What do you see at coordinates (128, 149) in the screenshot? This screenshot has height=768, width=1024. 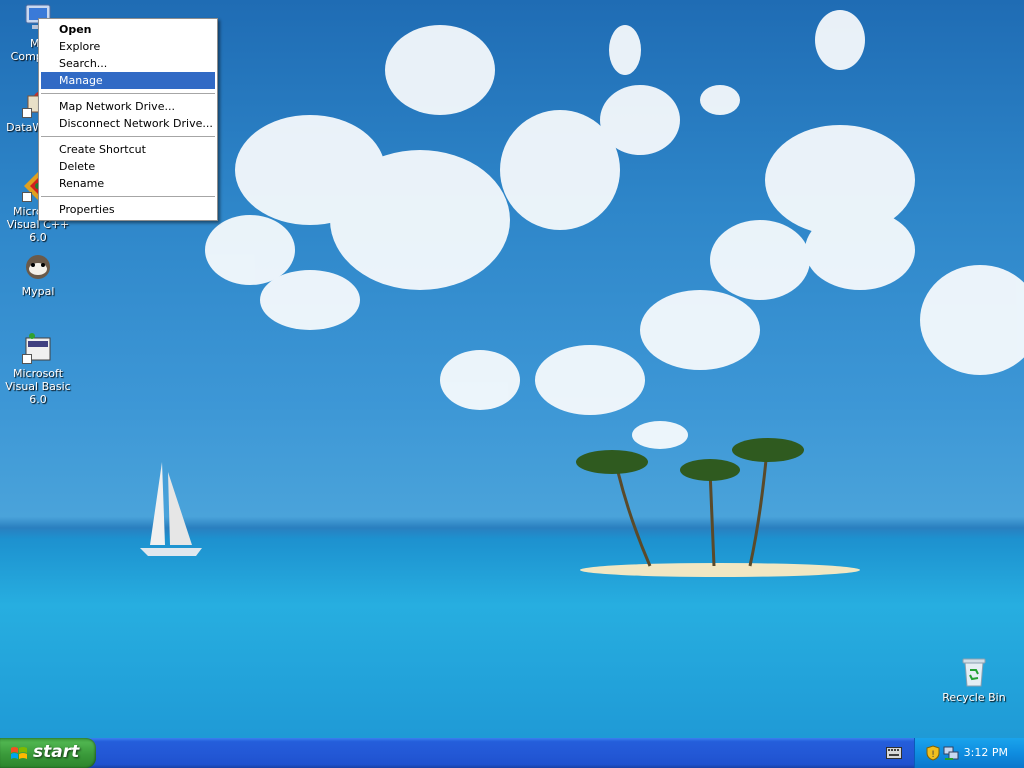 I see `menu-item-create-shortcut: Create Shortcut` at bounding box center [128, 149].